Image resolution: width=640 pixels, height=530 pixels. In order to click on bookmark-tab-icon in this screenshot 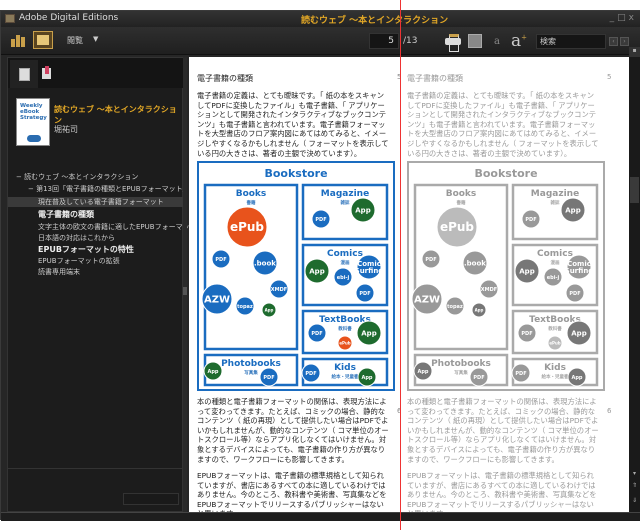, I will do `click(46, 72)`.